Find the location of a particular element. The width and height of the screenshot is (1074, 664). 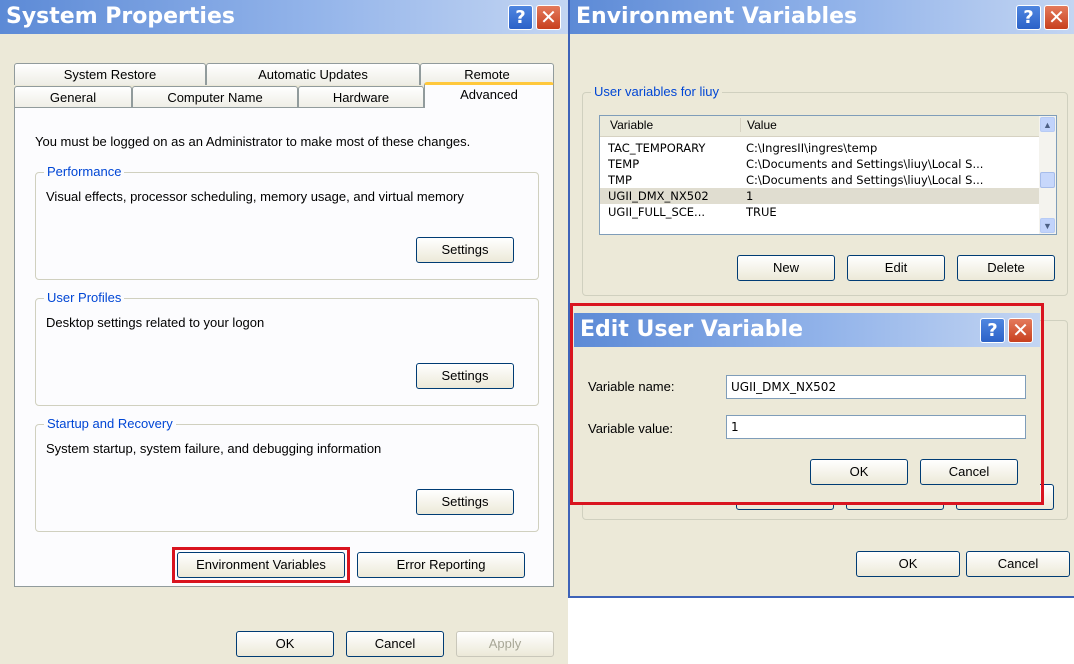

variable-name-cell: TMP is located at coordinates (620, 180).